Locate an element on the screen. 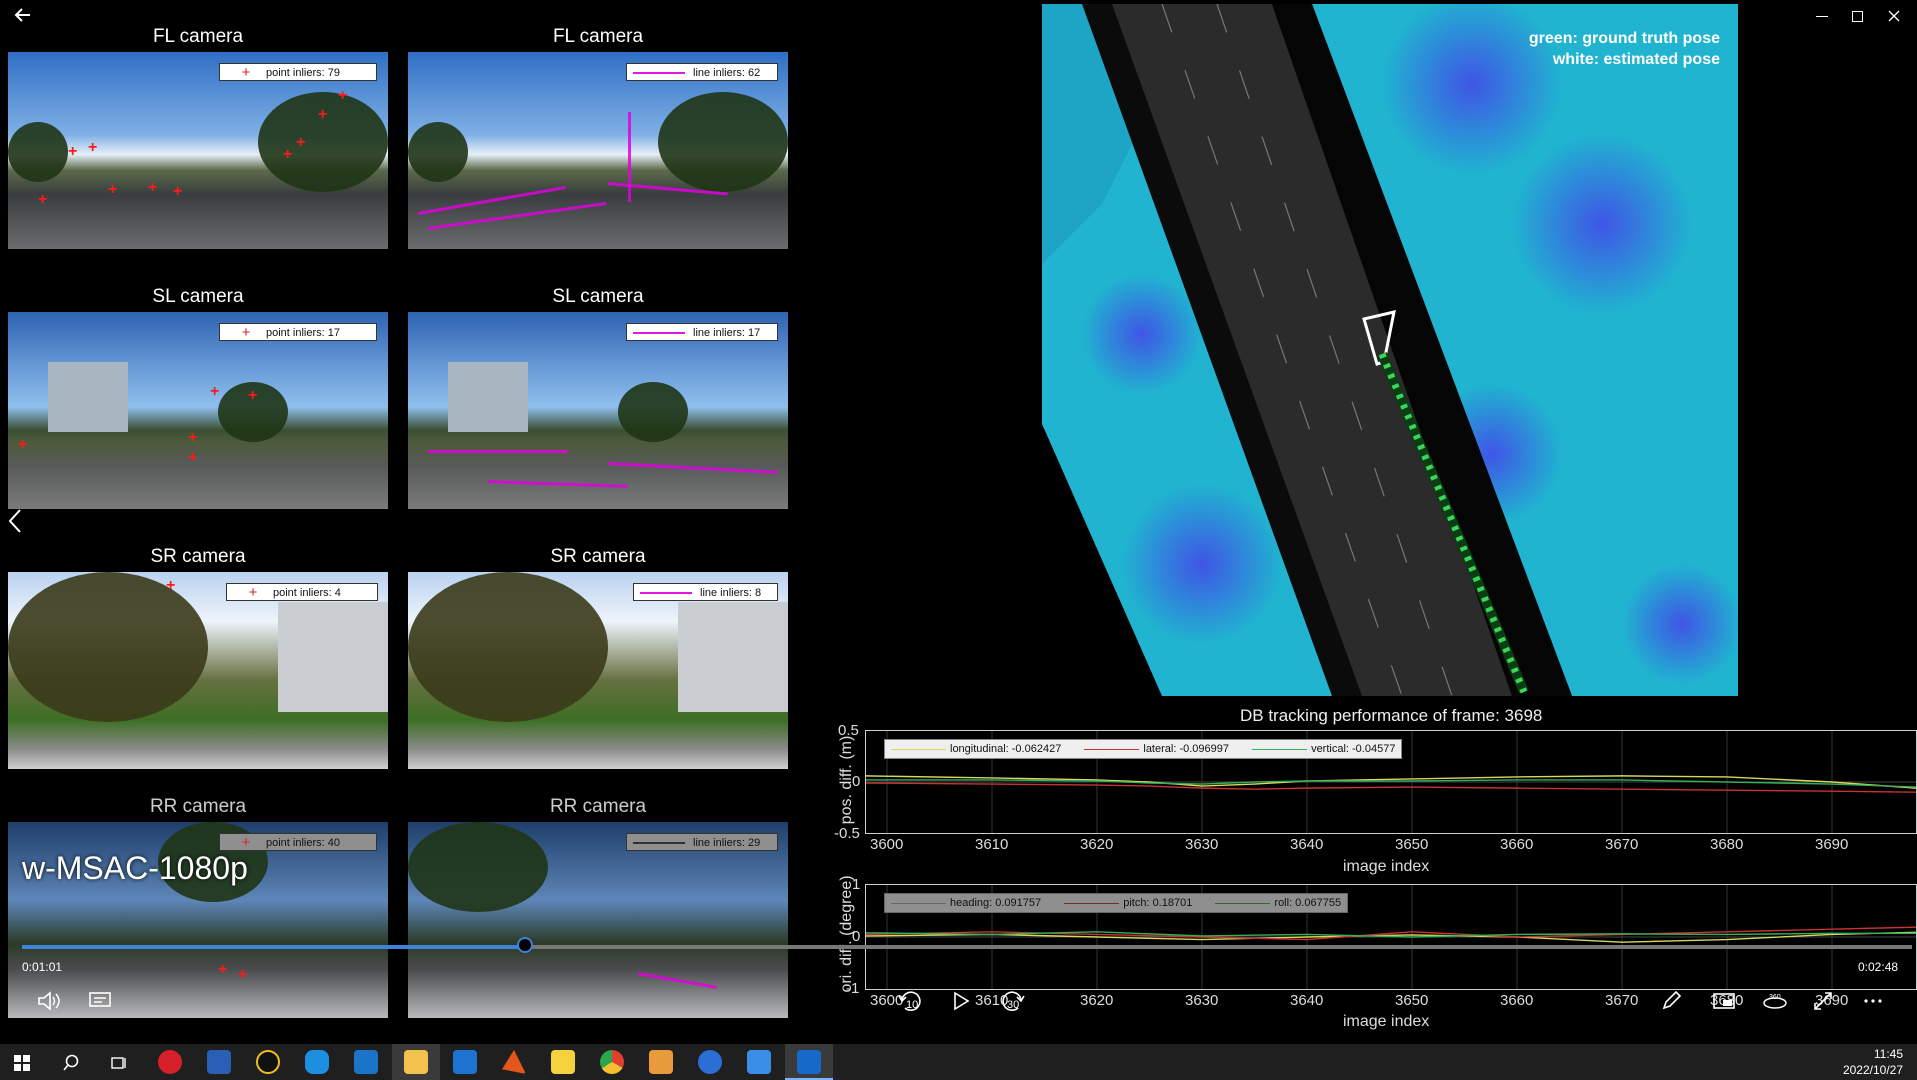 This screenshot has width=1917, height=1080. window-controls is located at coordinates (1860, 16).